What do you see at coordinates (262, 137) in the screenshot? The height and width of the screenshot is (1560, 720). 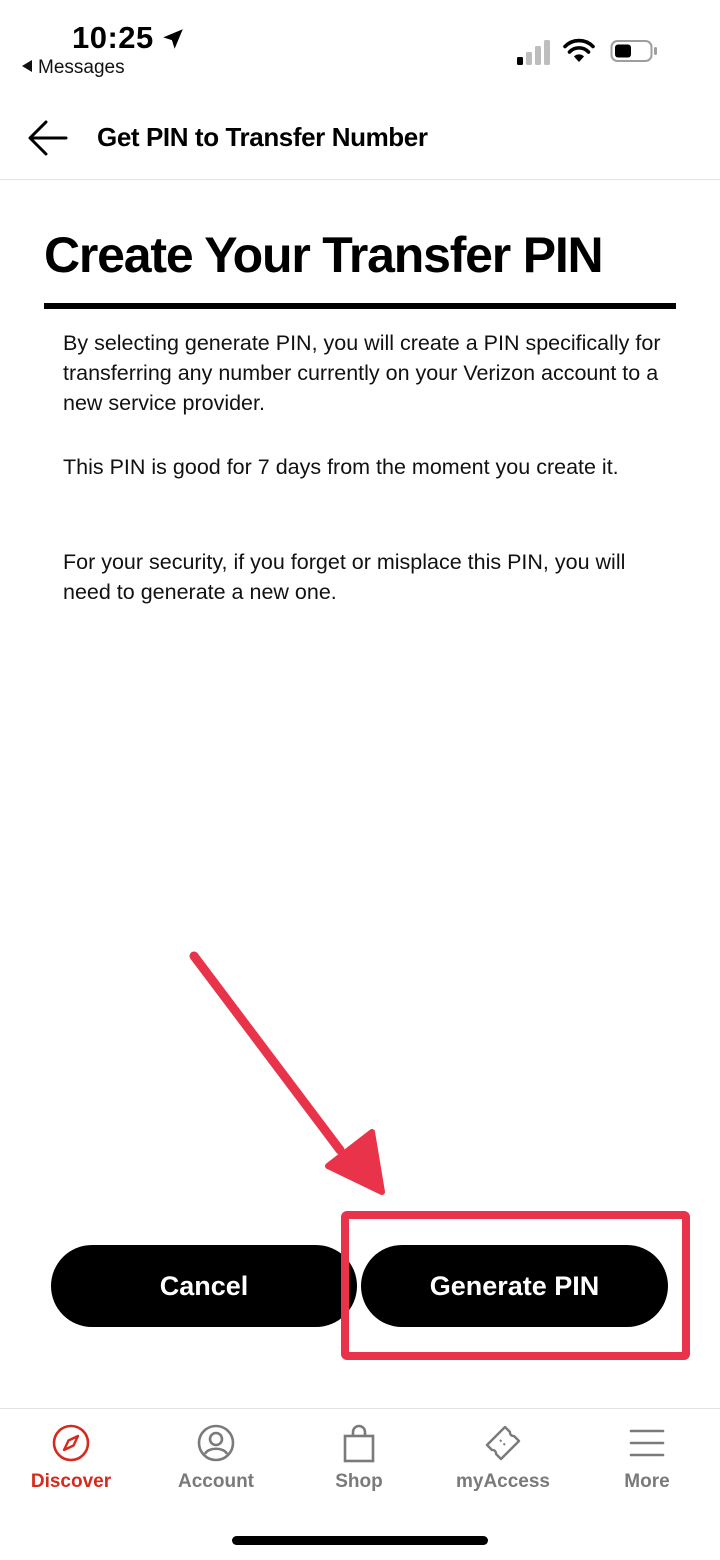 I see `header-title: Get PIN to Transfer Number` at bounding box center [262, 137].